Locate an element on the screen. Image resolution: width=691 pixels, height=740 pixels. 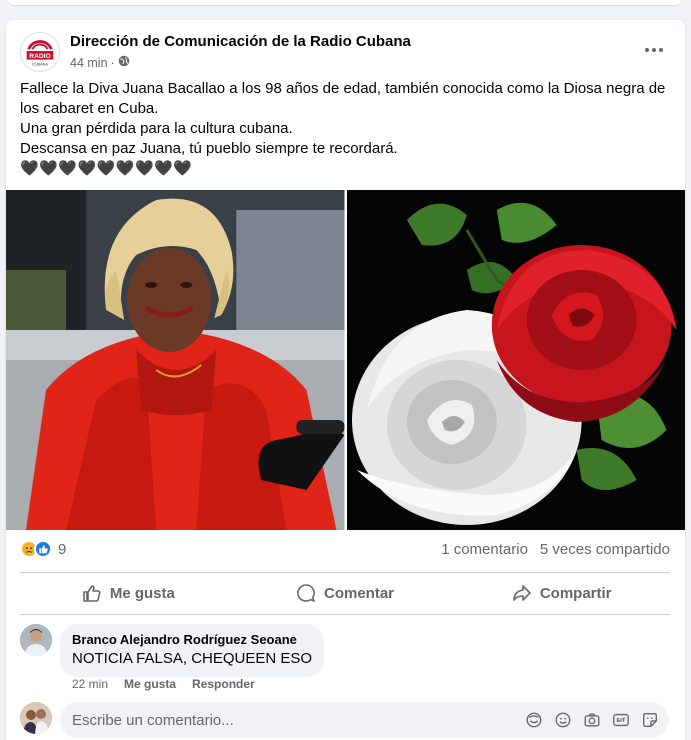
comment-bubble-icon is located at coordinates (306, 593).